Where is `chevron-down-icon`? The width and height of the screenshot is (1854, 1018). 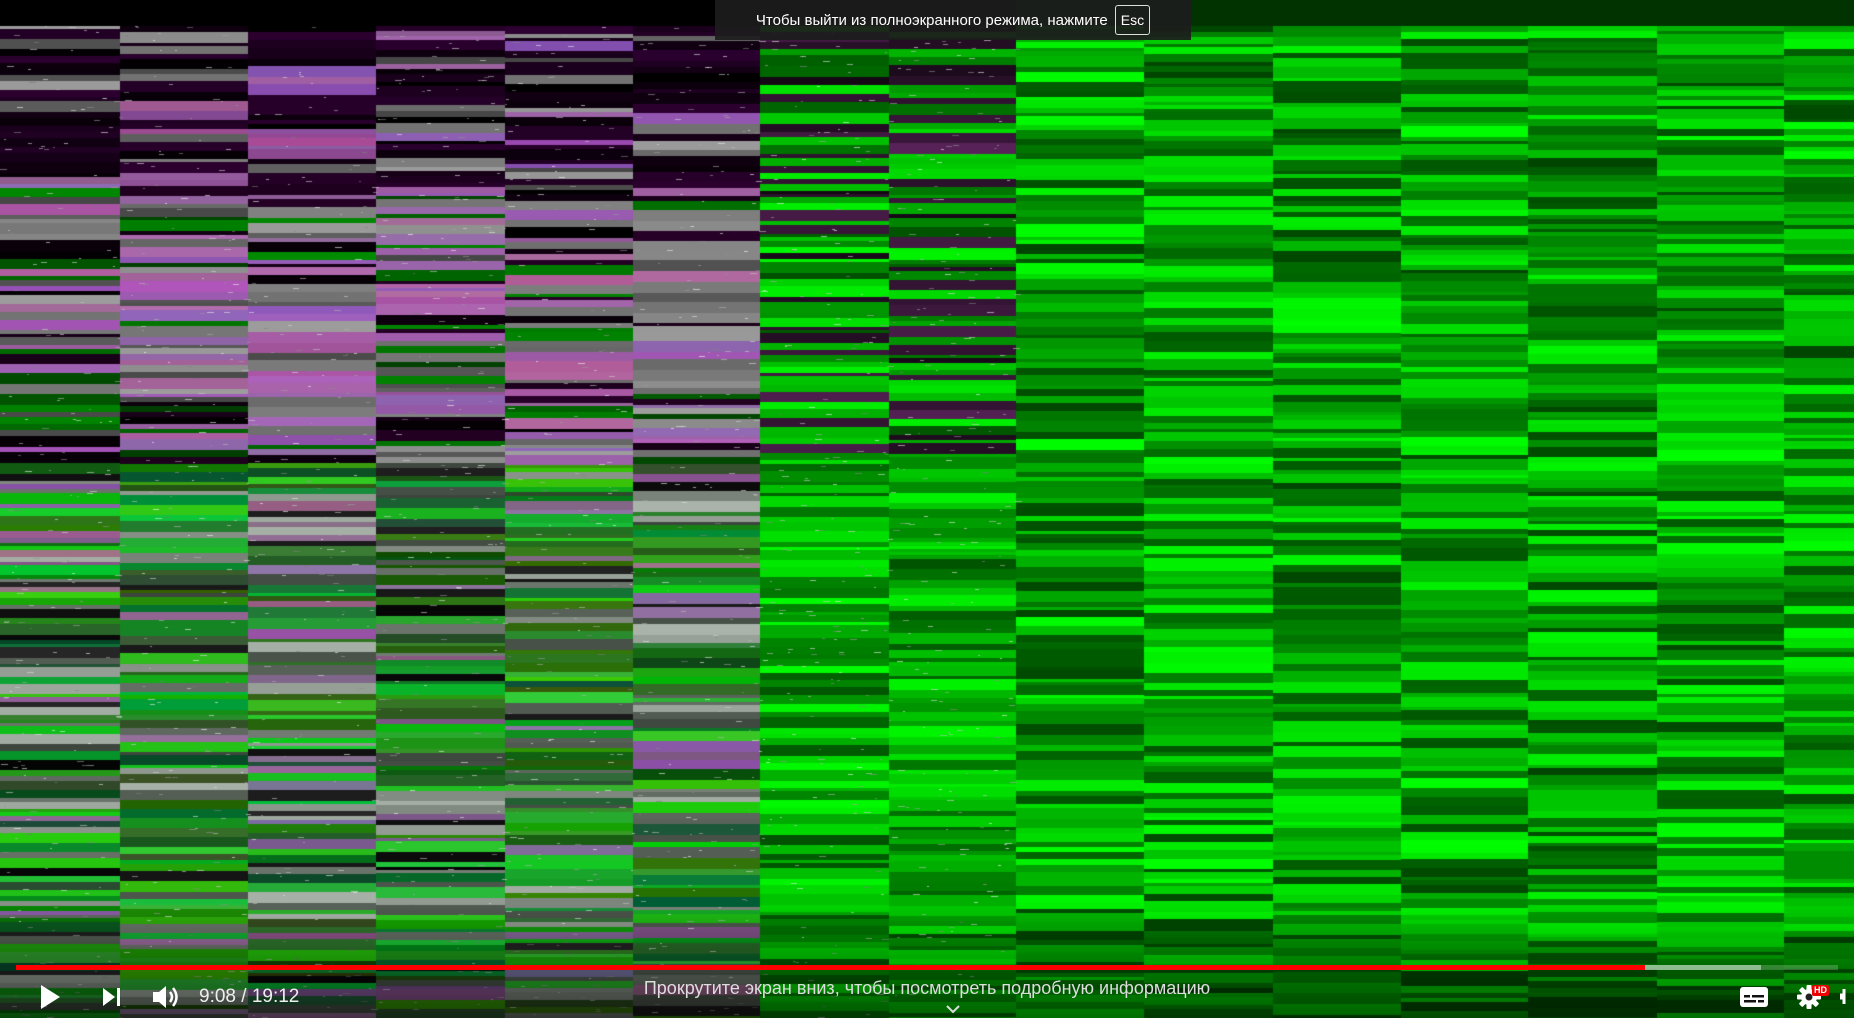
chevron-down-icon is located at coordinates (953, 1009).